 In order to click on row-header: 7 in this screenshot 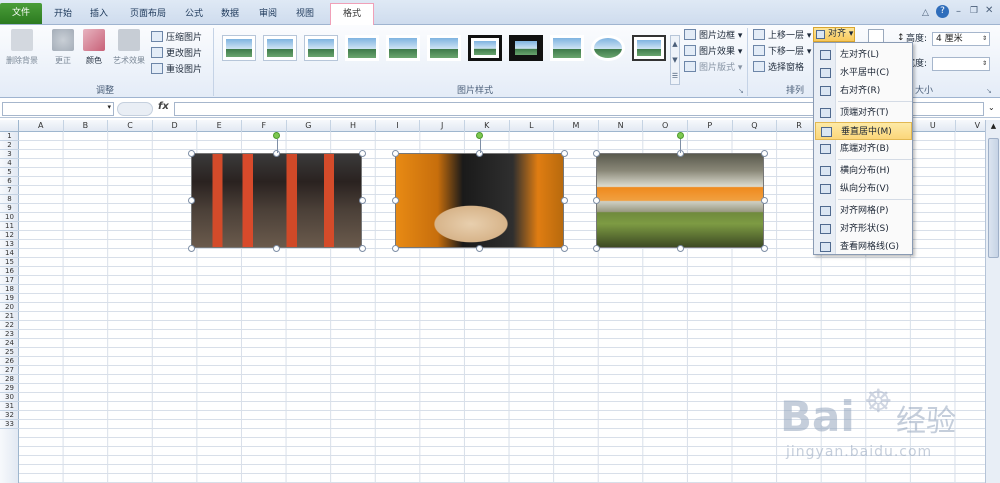, I will do `click(9, 190)`.